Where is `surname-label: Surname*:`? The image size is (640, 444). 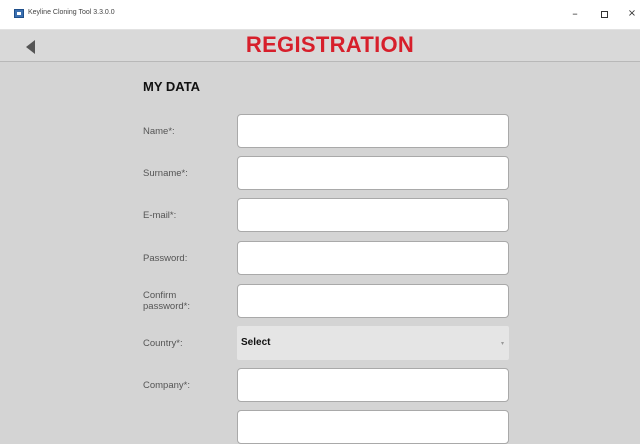 surname-label: Surname*: is located at coordinates (165, 173).